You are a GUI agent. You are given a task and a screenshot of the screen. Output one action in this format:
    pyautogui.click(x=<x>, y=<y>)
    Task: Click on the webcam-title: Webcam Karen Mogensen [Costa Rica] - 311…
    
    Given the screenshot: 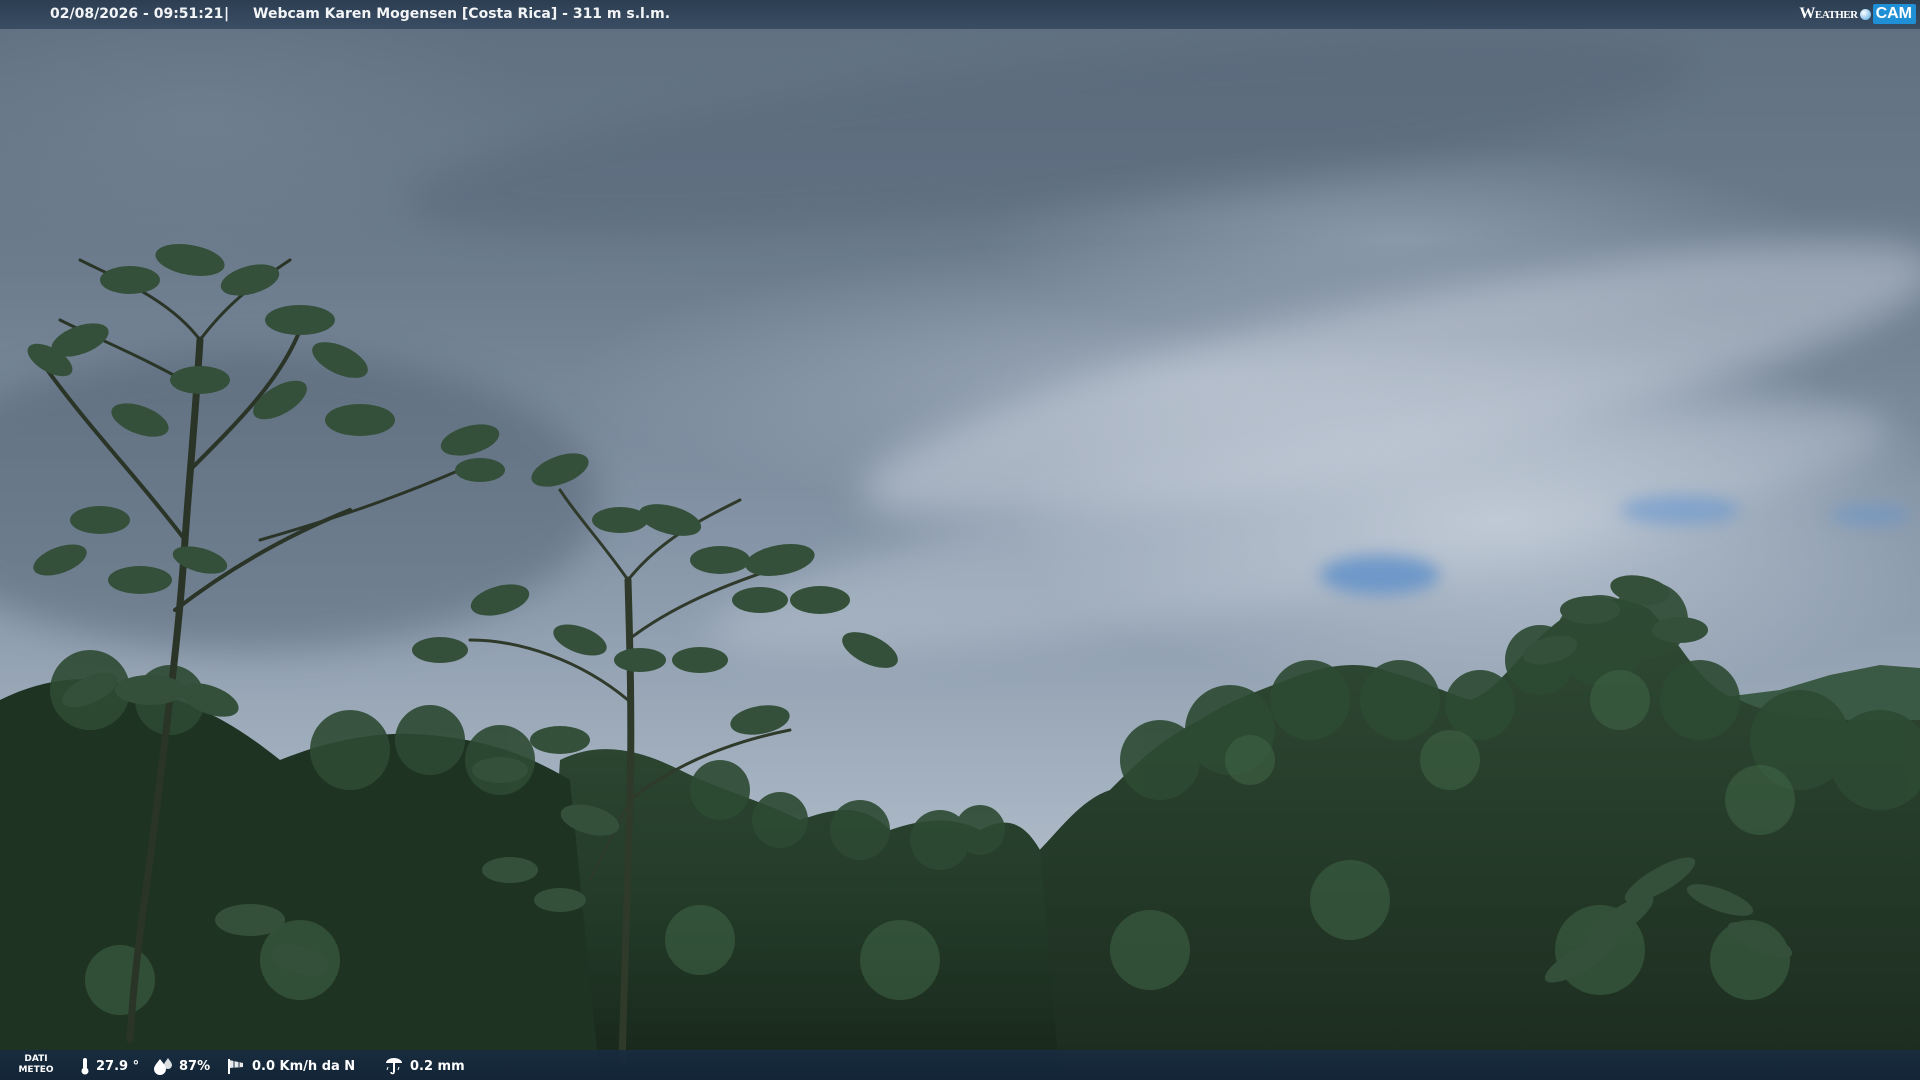 What is the action you would take?
    pyautogui.click(x=462, y=14)
    